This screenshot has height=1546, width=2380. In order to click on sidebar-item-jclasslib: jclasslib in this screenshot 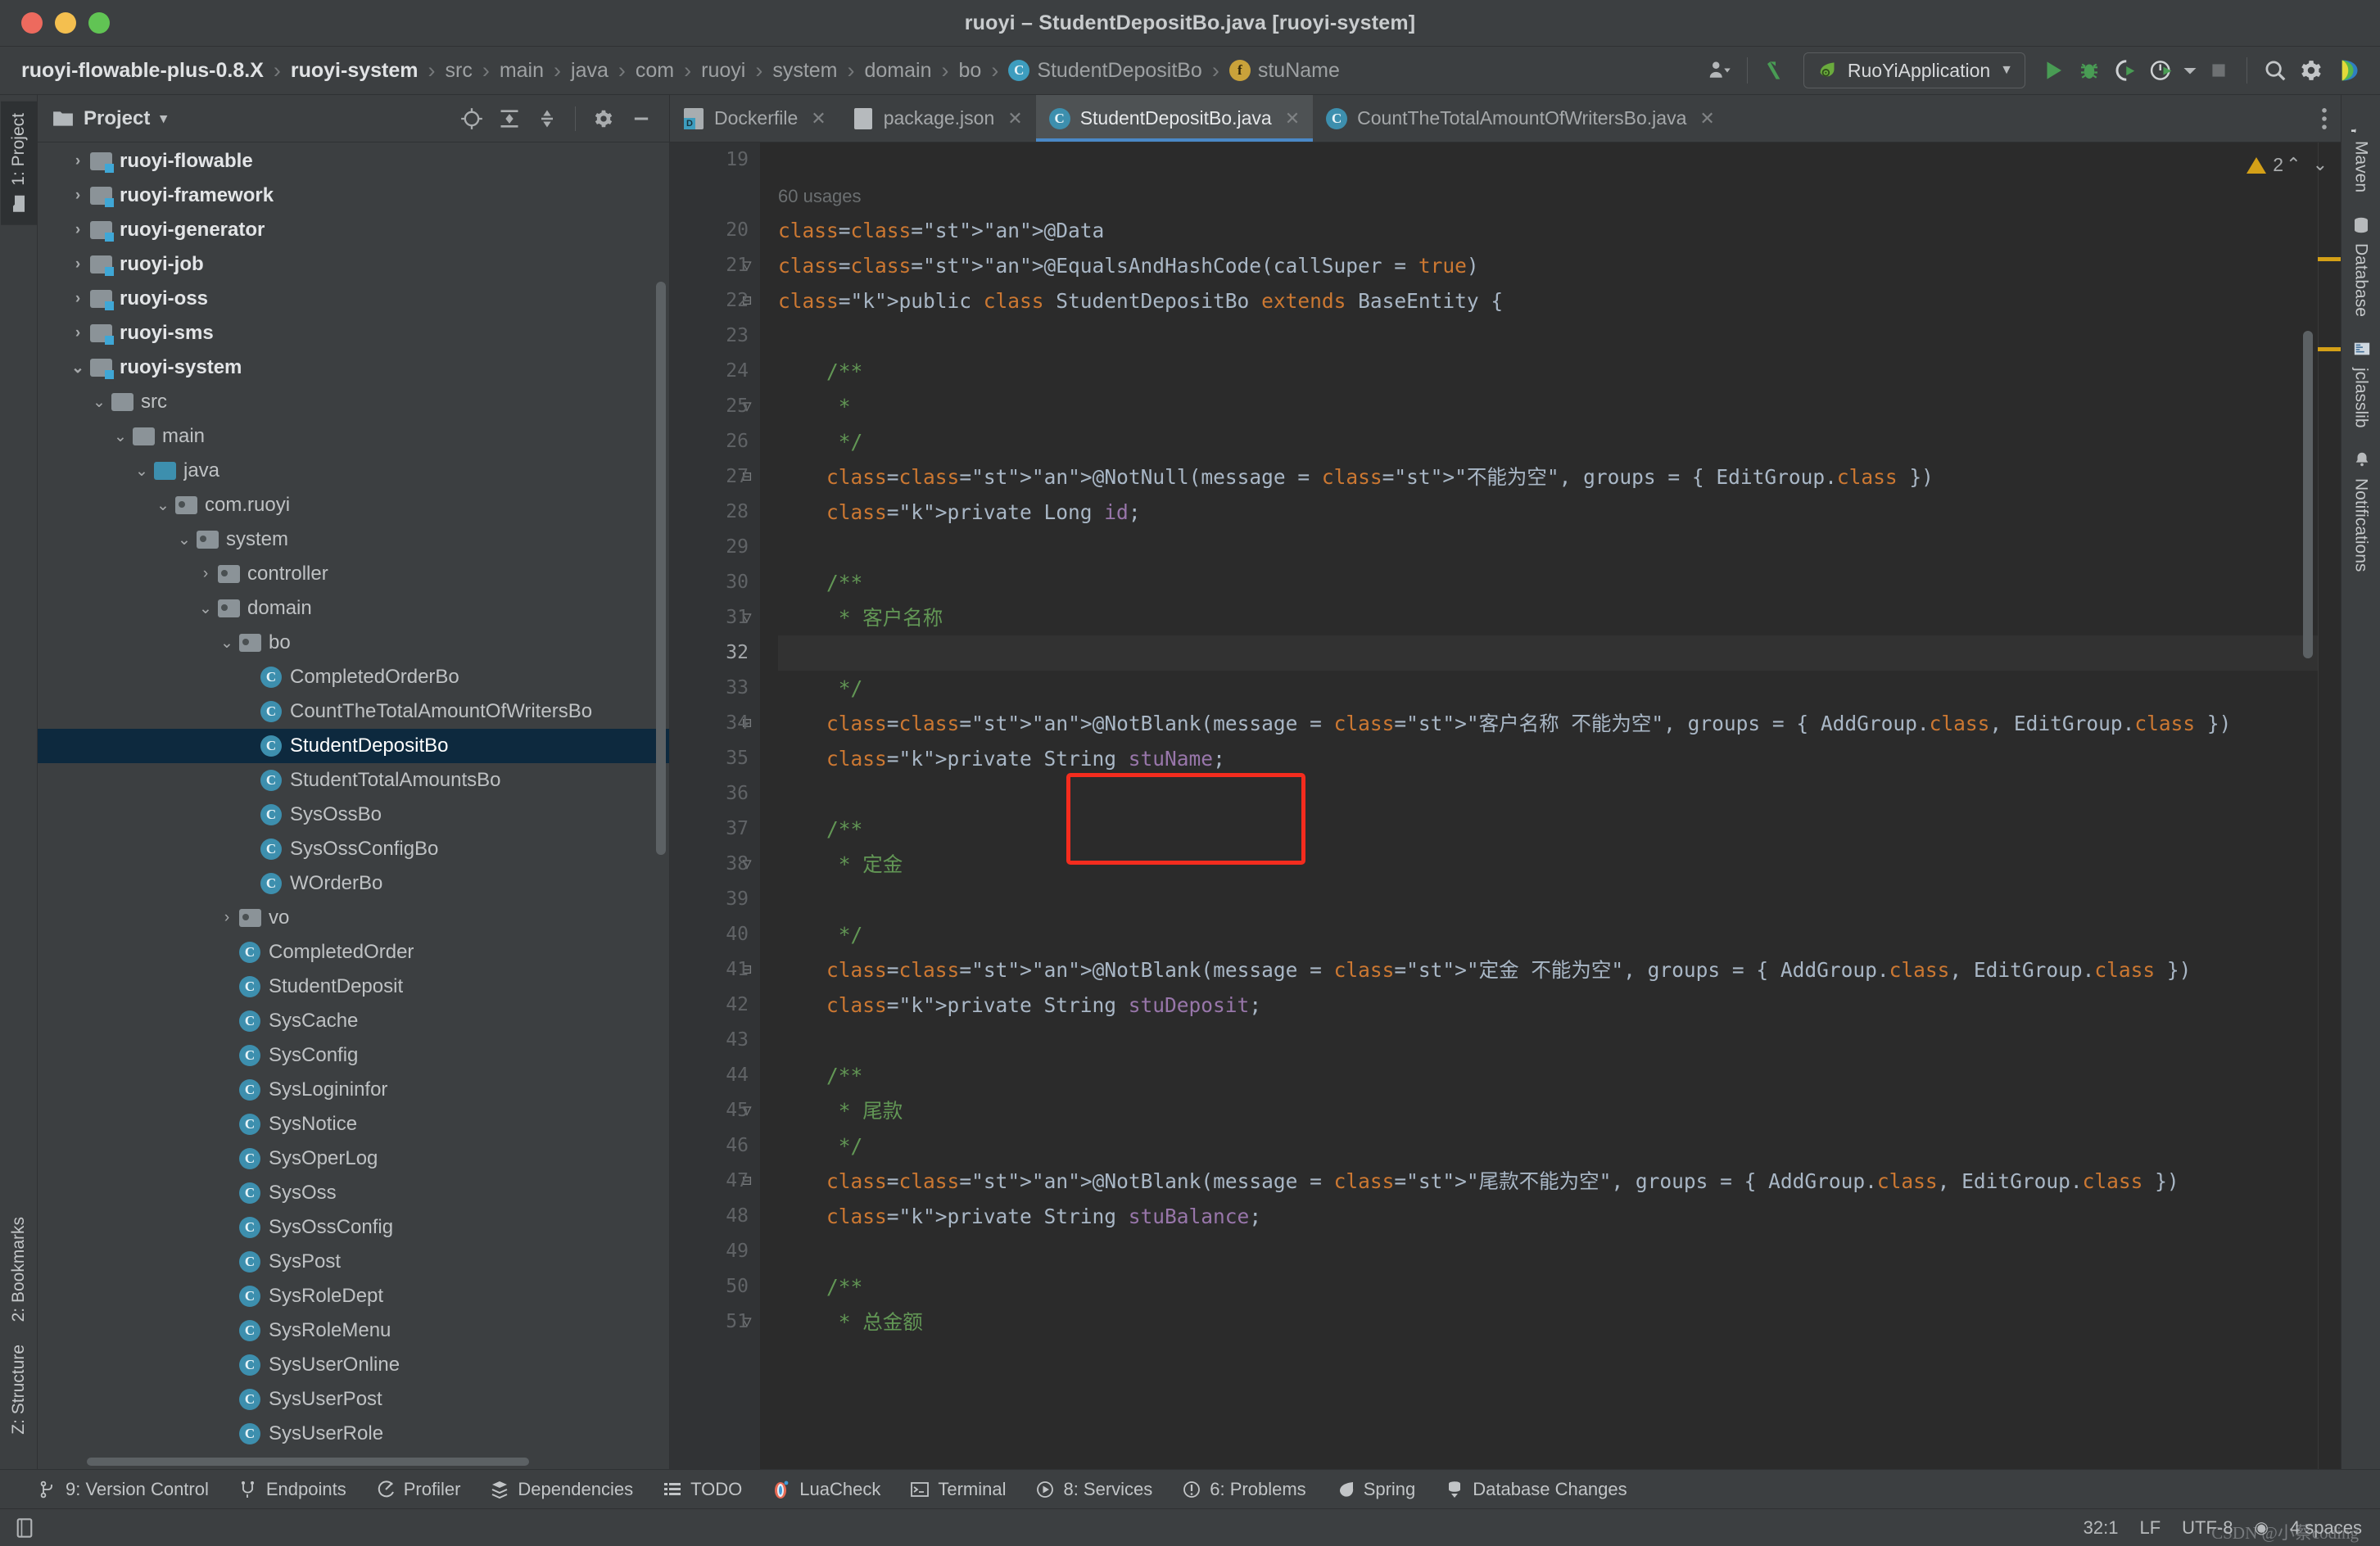, I will do `click(2361, 384)`.